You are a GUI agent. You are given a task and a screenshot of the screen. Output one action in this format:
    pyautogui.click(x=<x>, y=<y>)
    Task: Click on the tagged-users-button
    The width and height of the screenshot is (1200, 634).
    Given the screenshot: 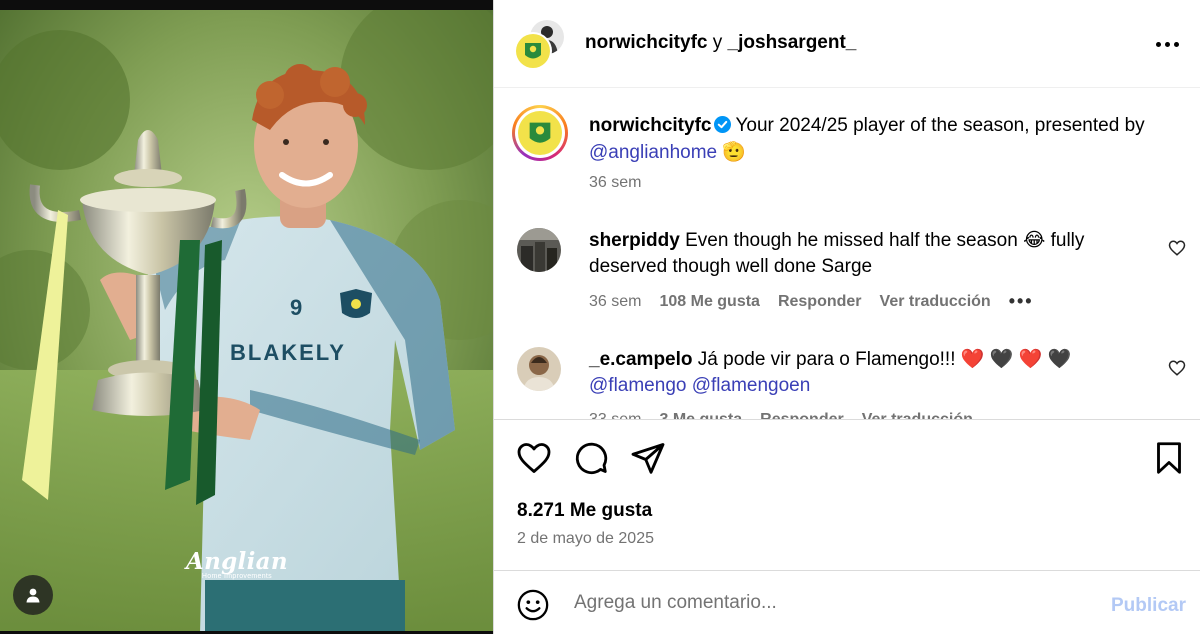 What is the action you would take?
    pyautogui.click(x=33, y=595)
    